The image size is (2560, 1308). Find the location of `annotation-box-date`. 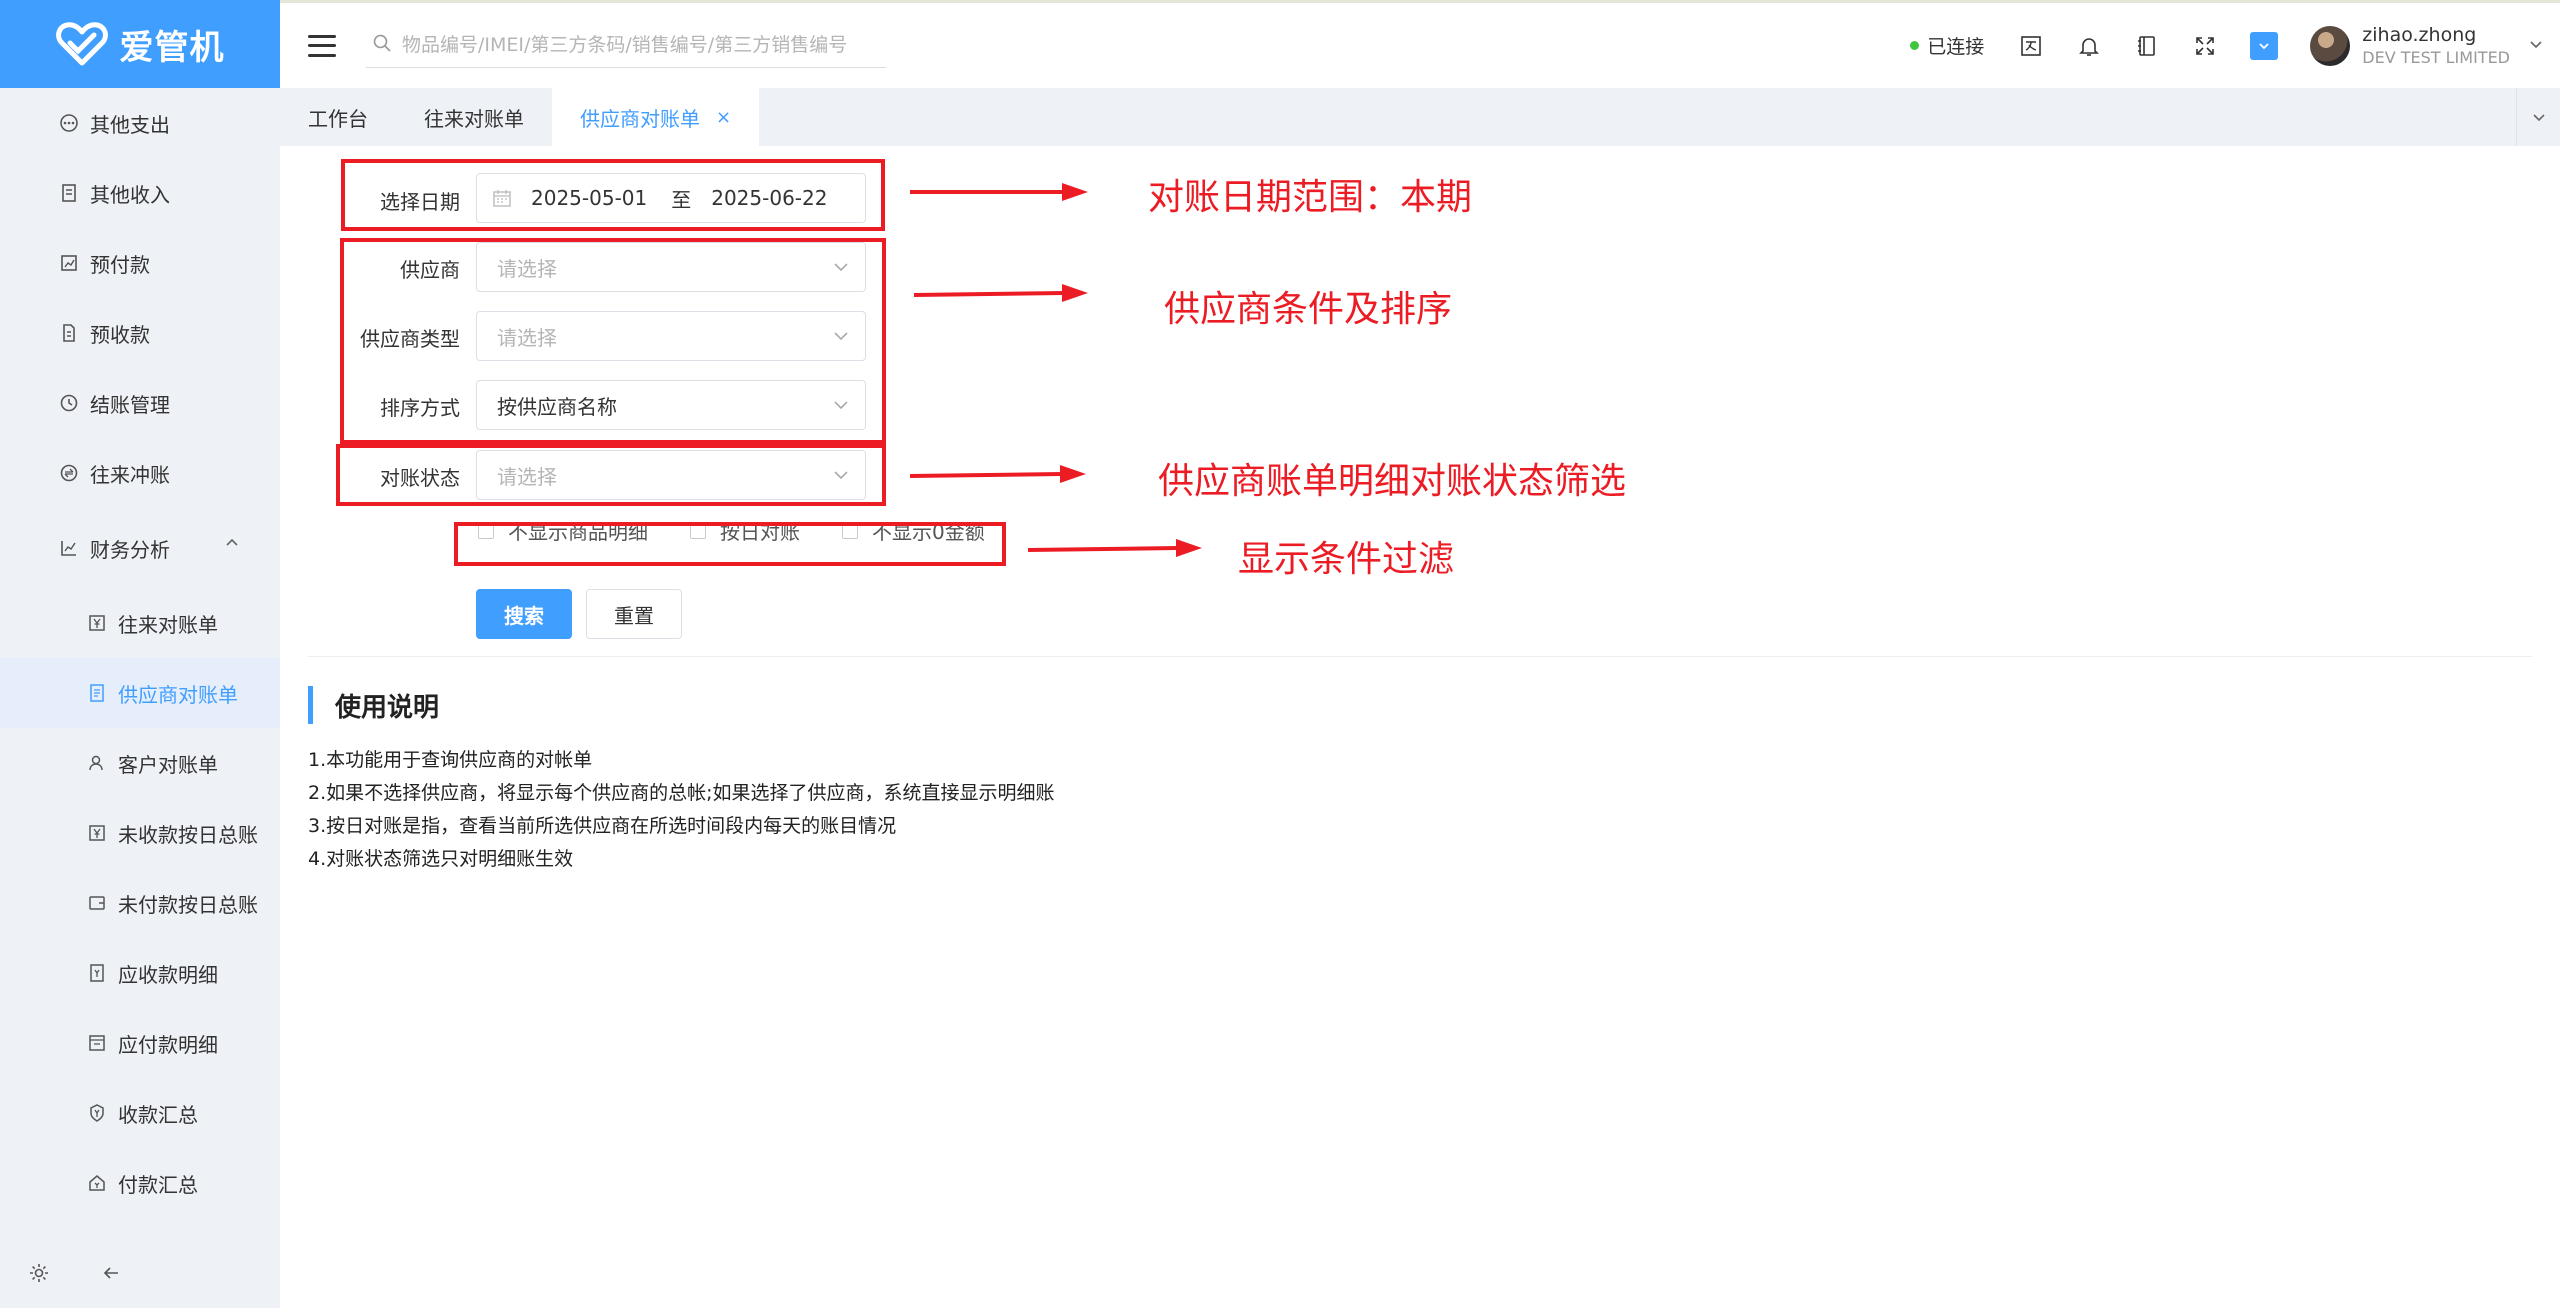

annotation-box-date is located at coordinates (613, 195).